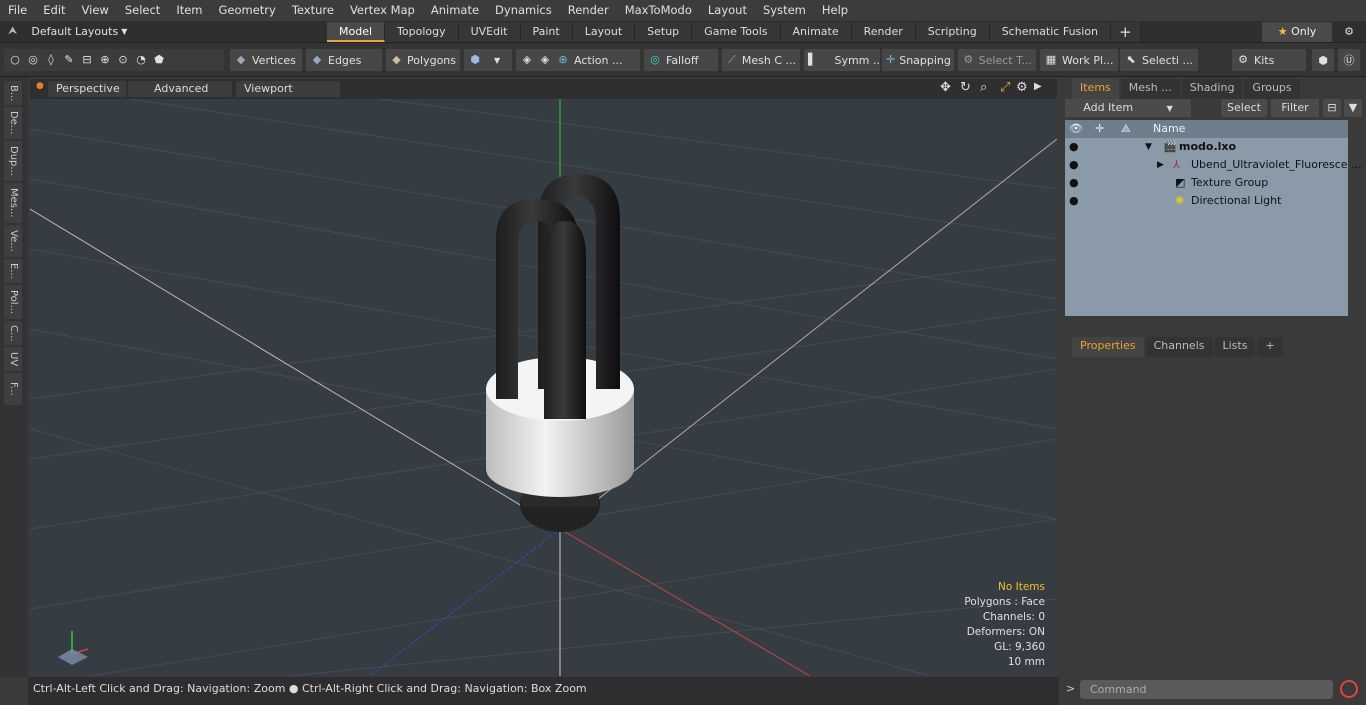 The height and width of the screenshot is (705, 1366). Describe the element at coordinates (159, 60) in the screenshot. I see `shield-icon: ⬟` at that location.